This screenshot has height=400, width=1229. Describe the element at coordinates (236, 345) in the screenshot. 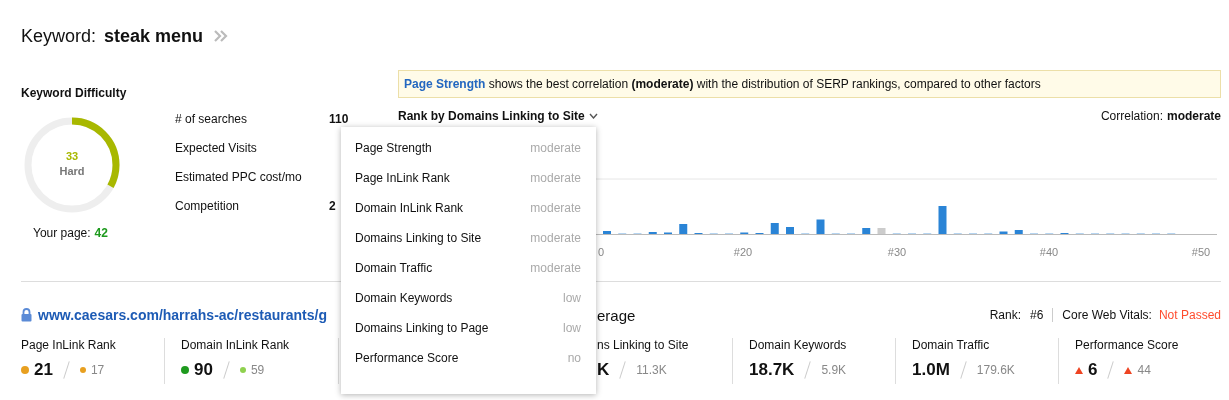

I see `metric-label: Domain InLink Rank` at that location.